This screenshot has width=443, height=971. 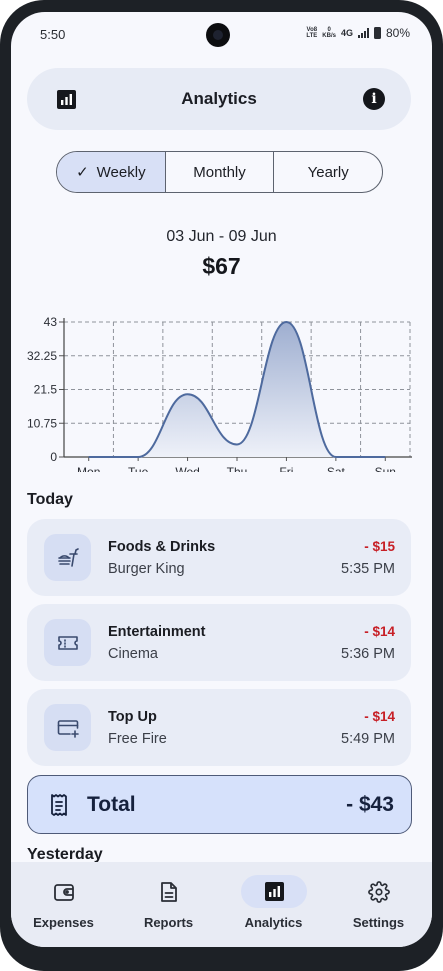 I want to click on ticket-icon, so click(x=67, y=642).